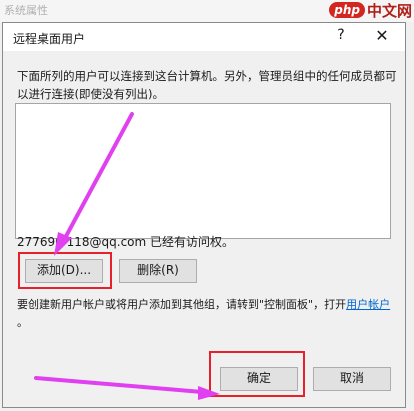 This screenshot has height=411, width=414. Describe the element at coordinates (22, 322) in the screenshot. I see `note-end: 。` at that location.